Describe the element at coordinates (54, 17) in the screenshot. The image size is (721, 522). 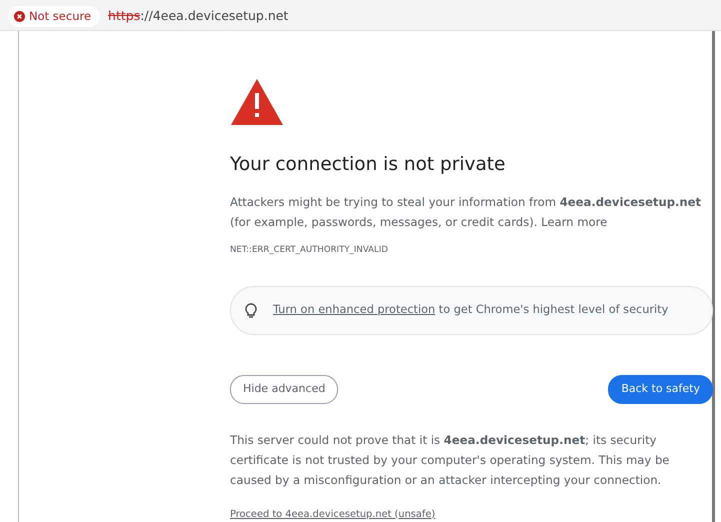
I see `not-secure-chip: Not secure` at that location.